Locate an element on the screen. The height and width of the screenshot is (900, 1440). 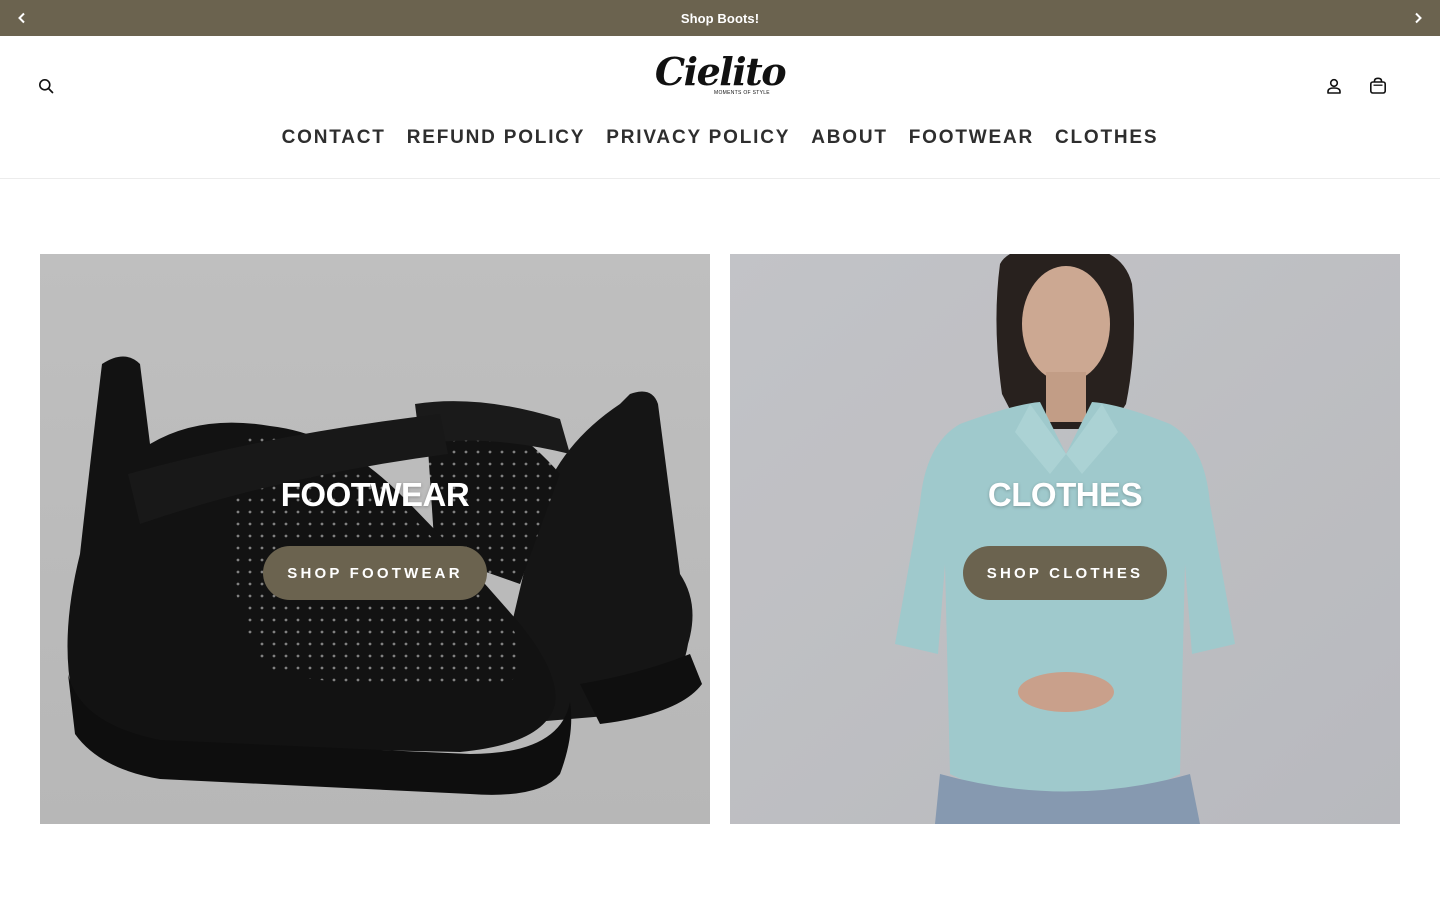
shop-clothes-button: SHOP CLOTHES is located at coordinates (1065, 573).